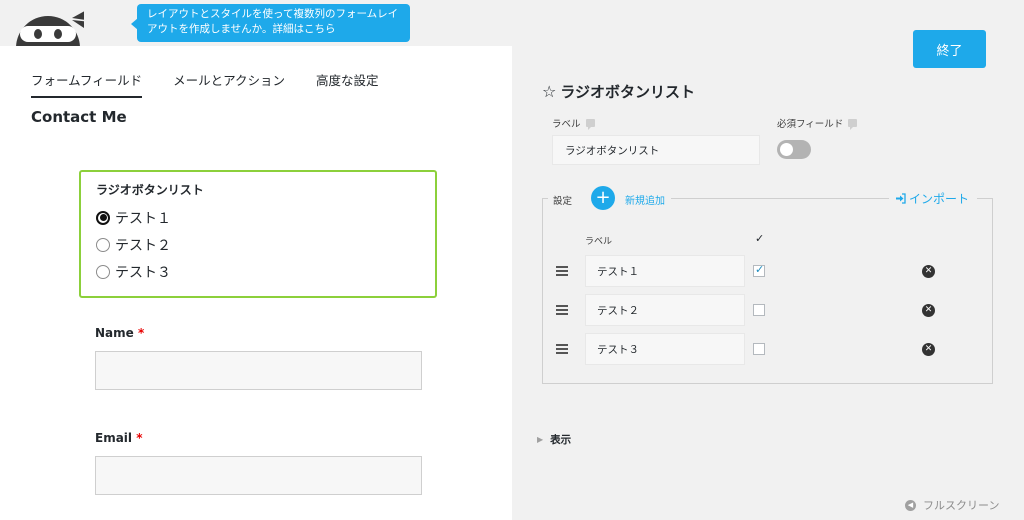 This screenshot has height=520, width=1024. I want to click on column-check-header: ✓, so click(760, 238).